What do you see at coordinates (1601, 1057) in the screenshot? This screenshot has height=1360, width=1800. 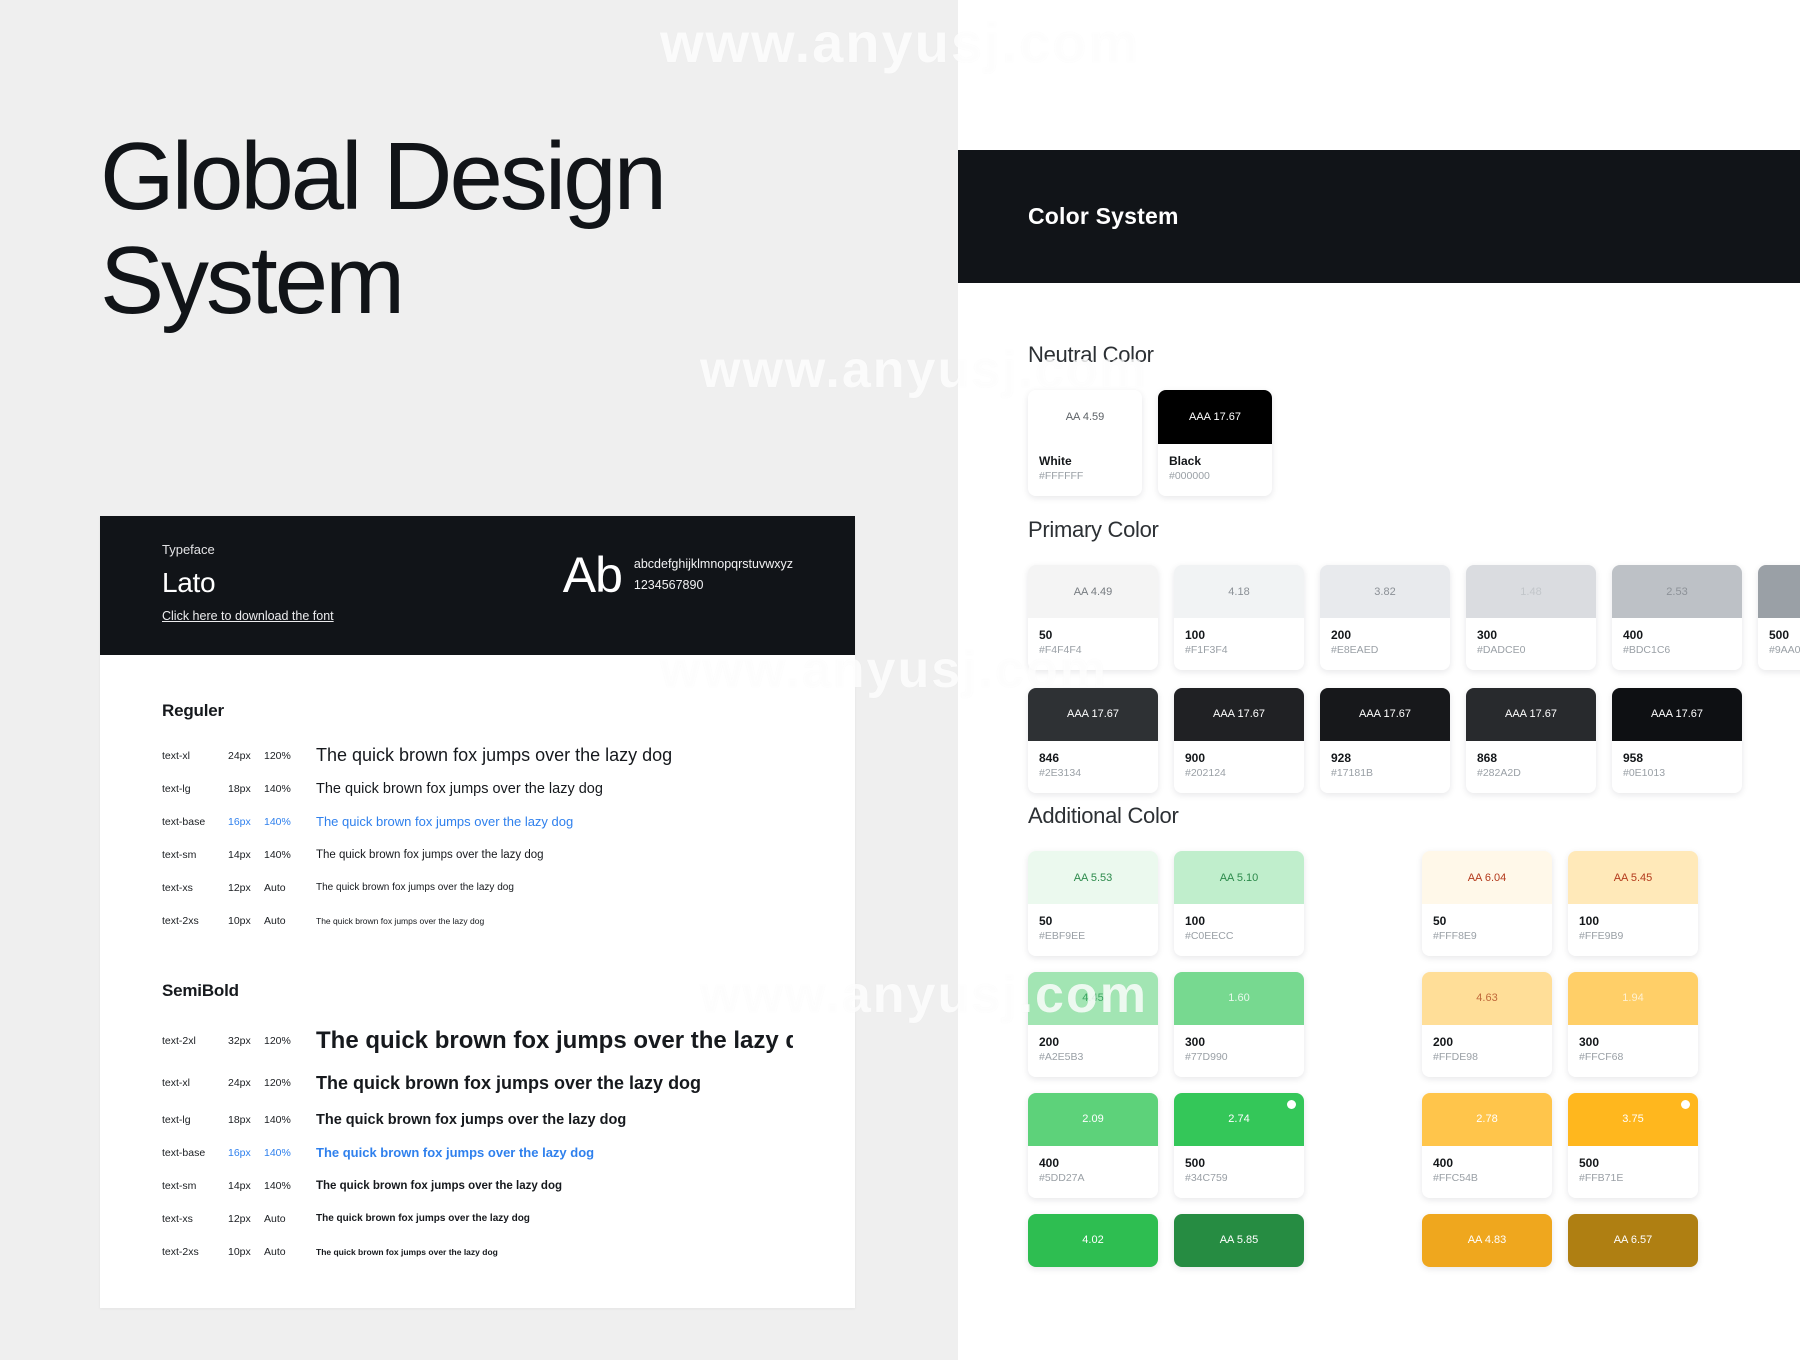 I see `swatch-hex: #FFCF68` at bounding box center [1601, 1057].